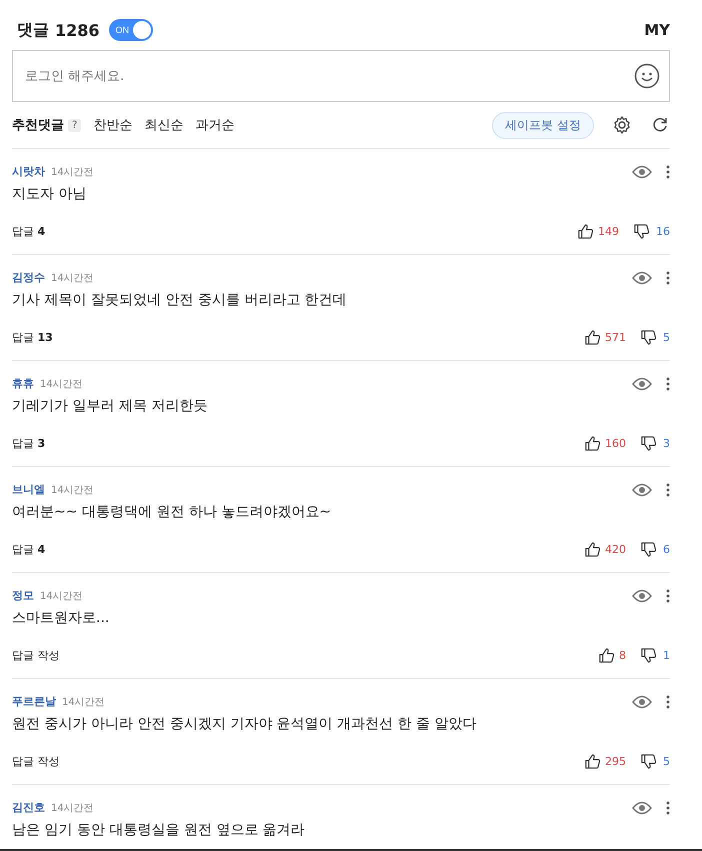 This screenshot has width=702, height=851. Describe the element at coordinates (608, 231) in the screenshot. I see `like-count: 149` at that location.